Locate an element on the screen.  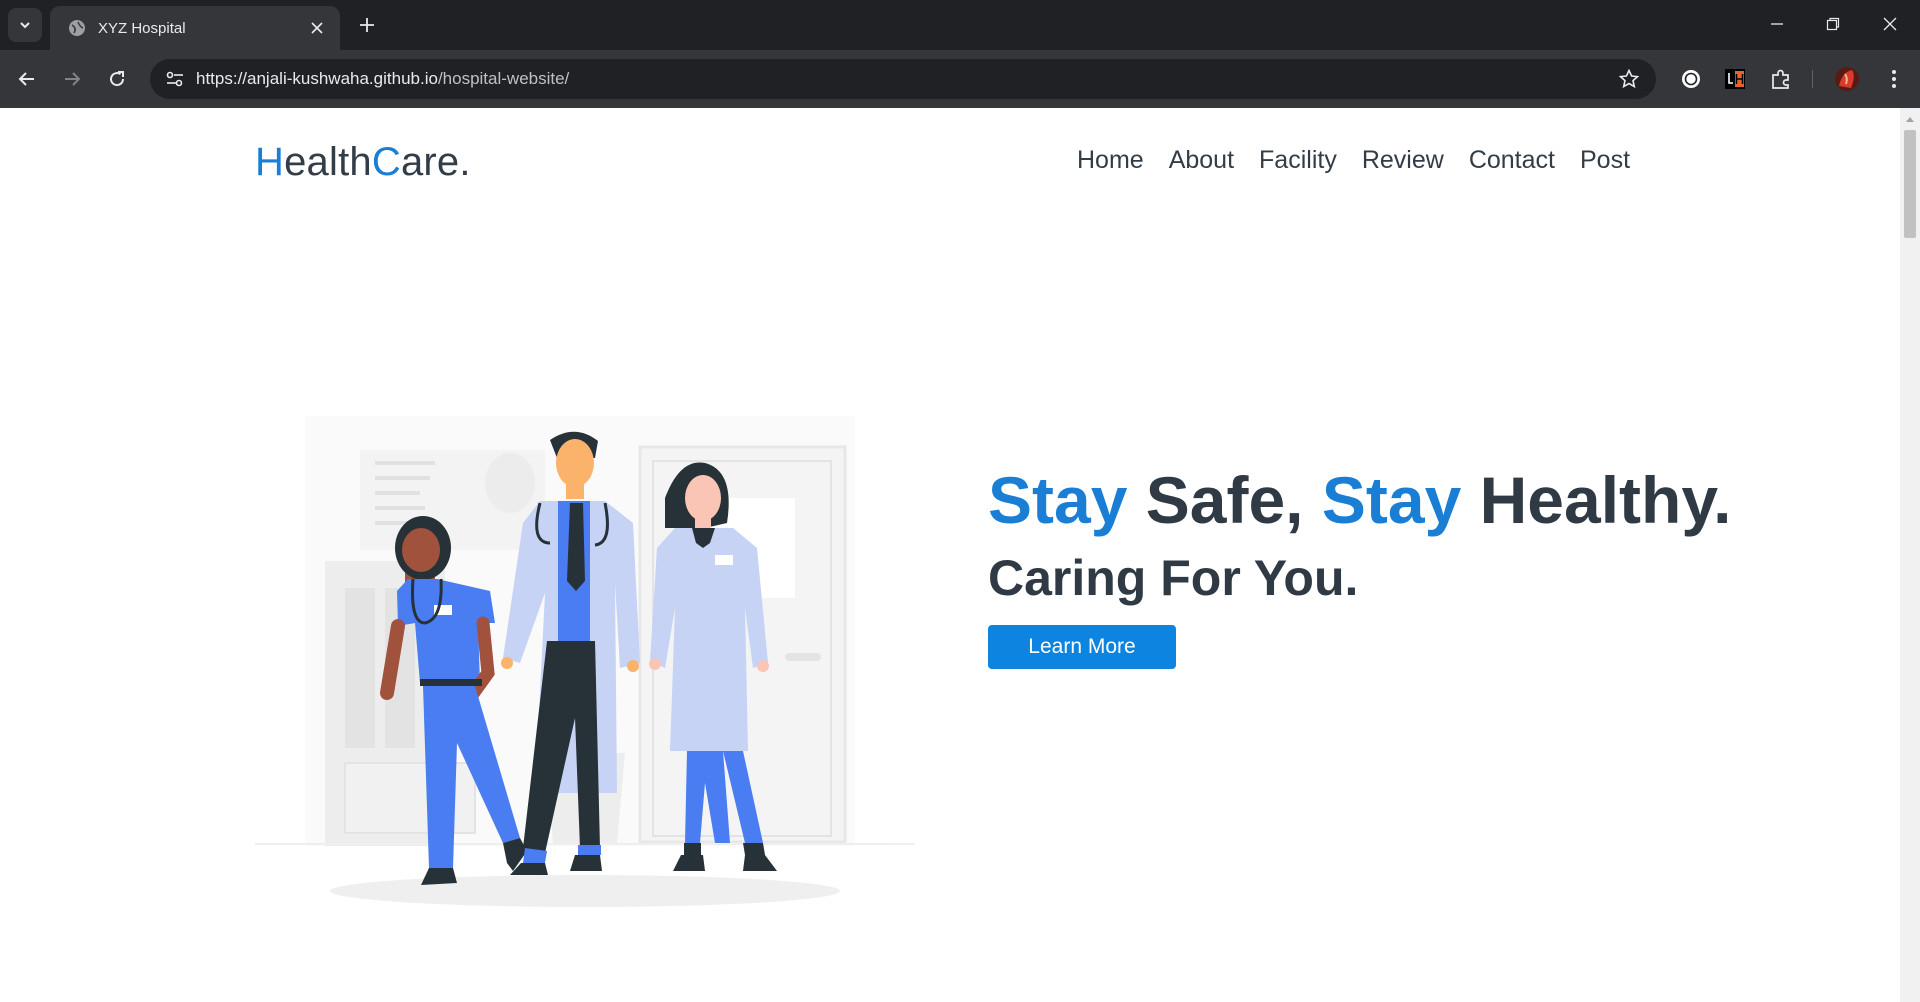
bookmark-button is located at coordinates (1629, 79).